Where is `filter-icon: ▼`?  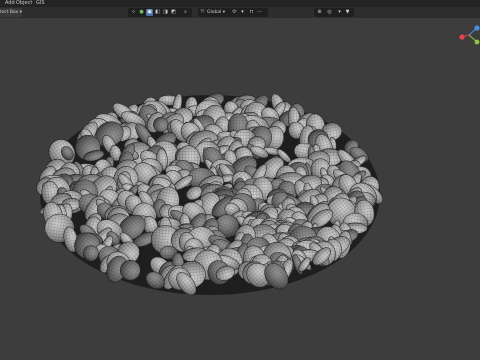
filter-icon: ▼ is located at coordinates (347, 12).